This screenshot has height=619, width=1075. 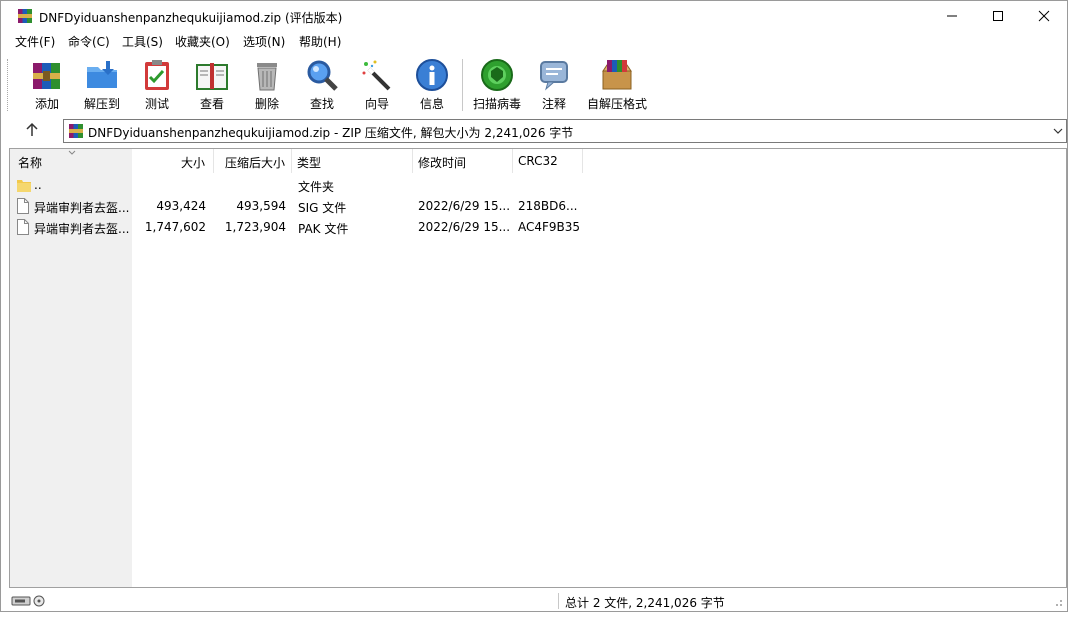 I want to click on column-crc32: CRC32, so click(x=538, y=161).